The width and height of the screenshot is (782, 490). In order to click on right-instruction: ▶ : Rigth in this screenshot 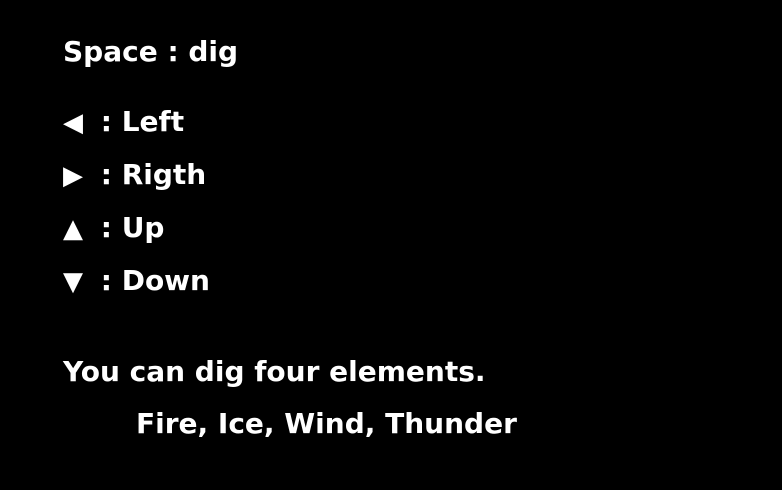, I will do `click(135, 174)`.